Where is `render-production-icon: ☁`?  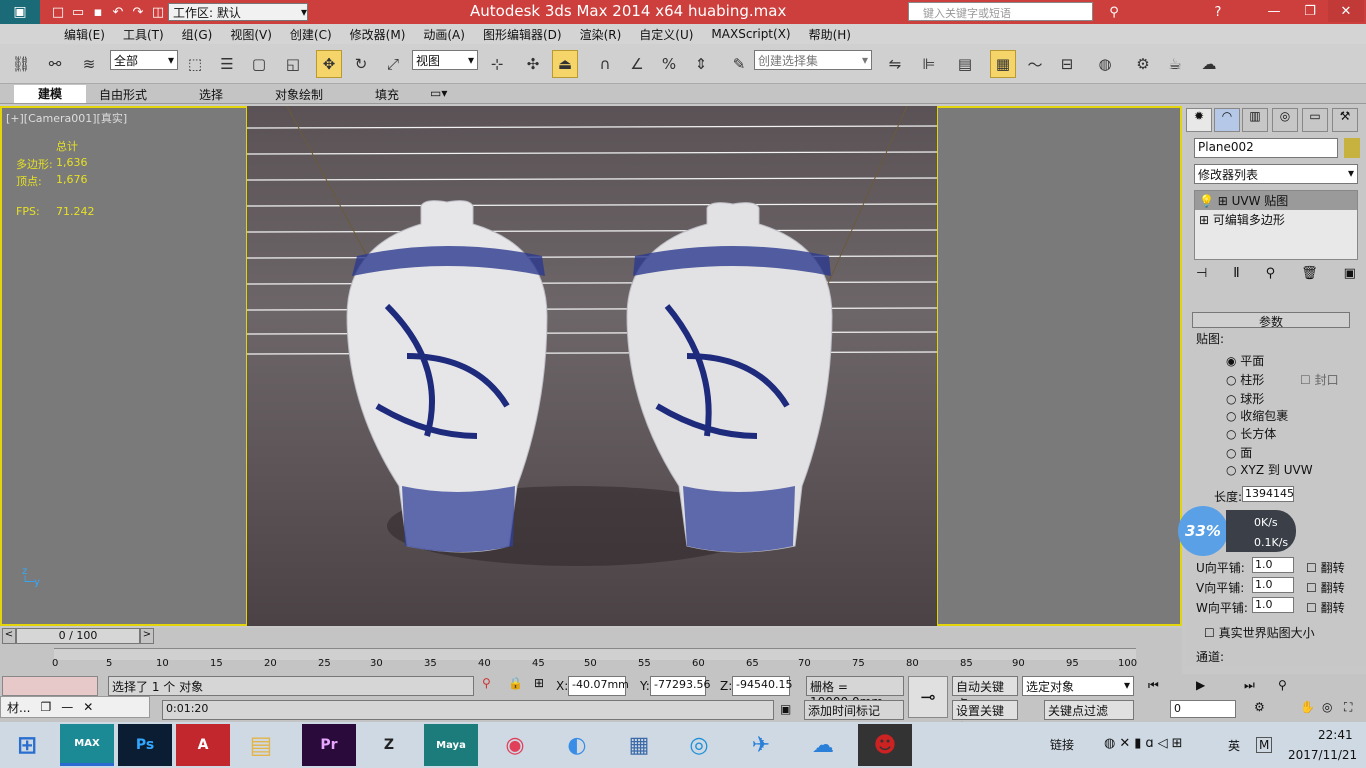 render-production-icon: ☁ is located at coordinates (1209, 64).